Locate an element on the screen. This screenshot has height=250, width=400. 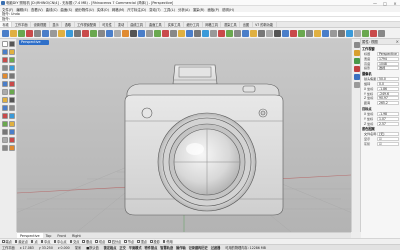
tool-tab: 曲线工具 is located at coordinates (137, 24).